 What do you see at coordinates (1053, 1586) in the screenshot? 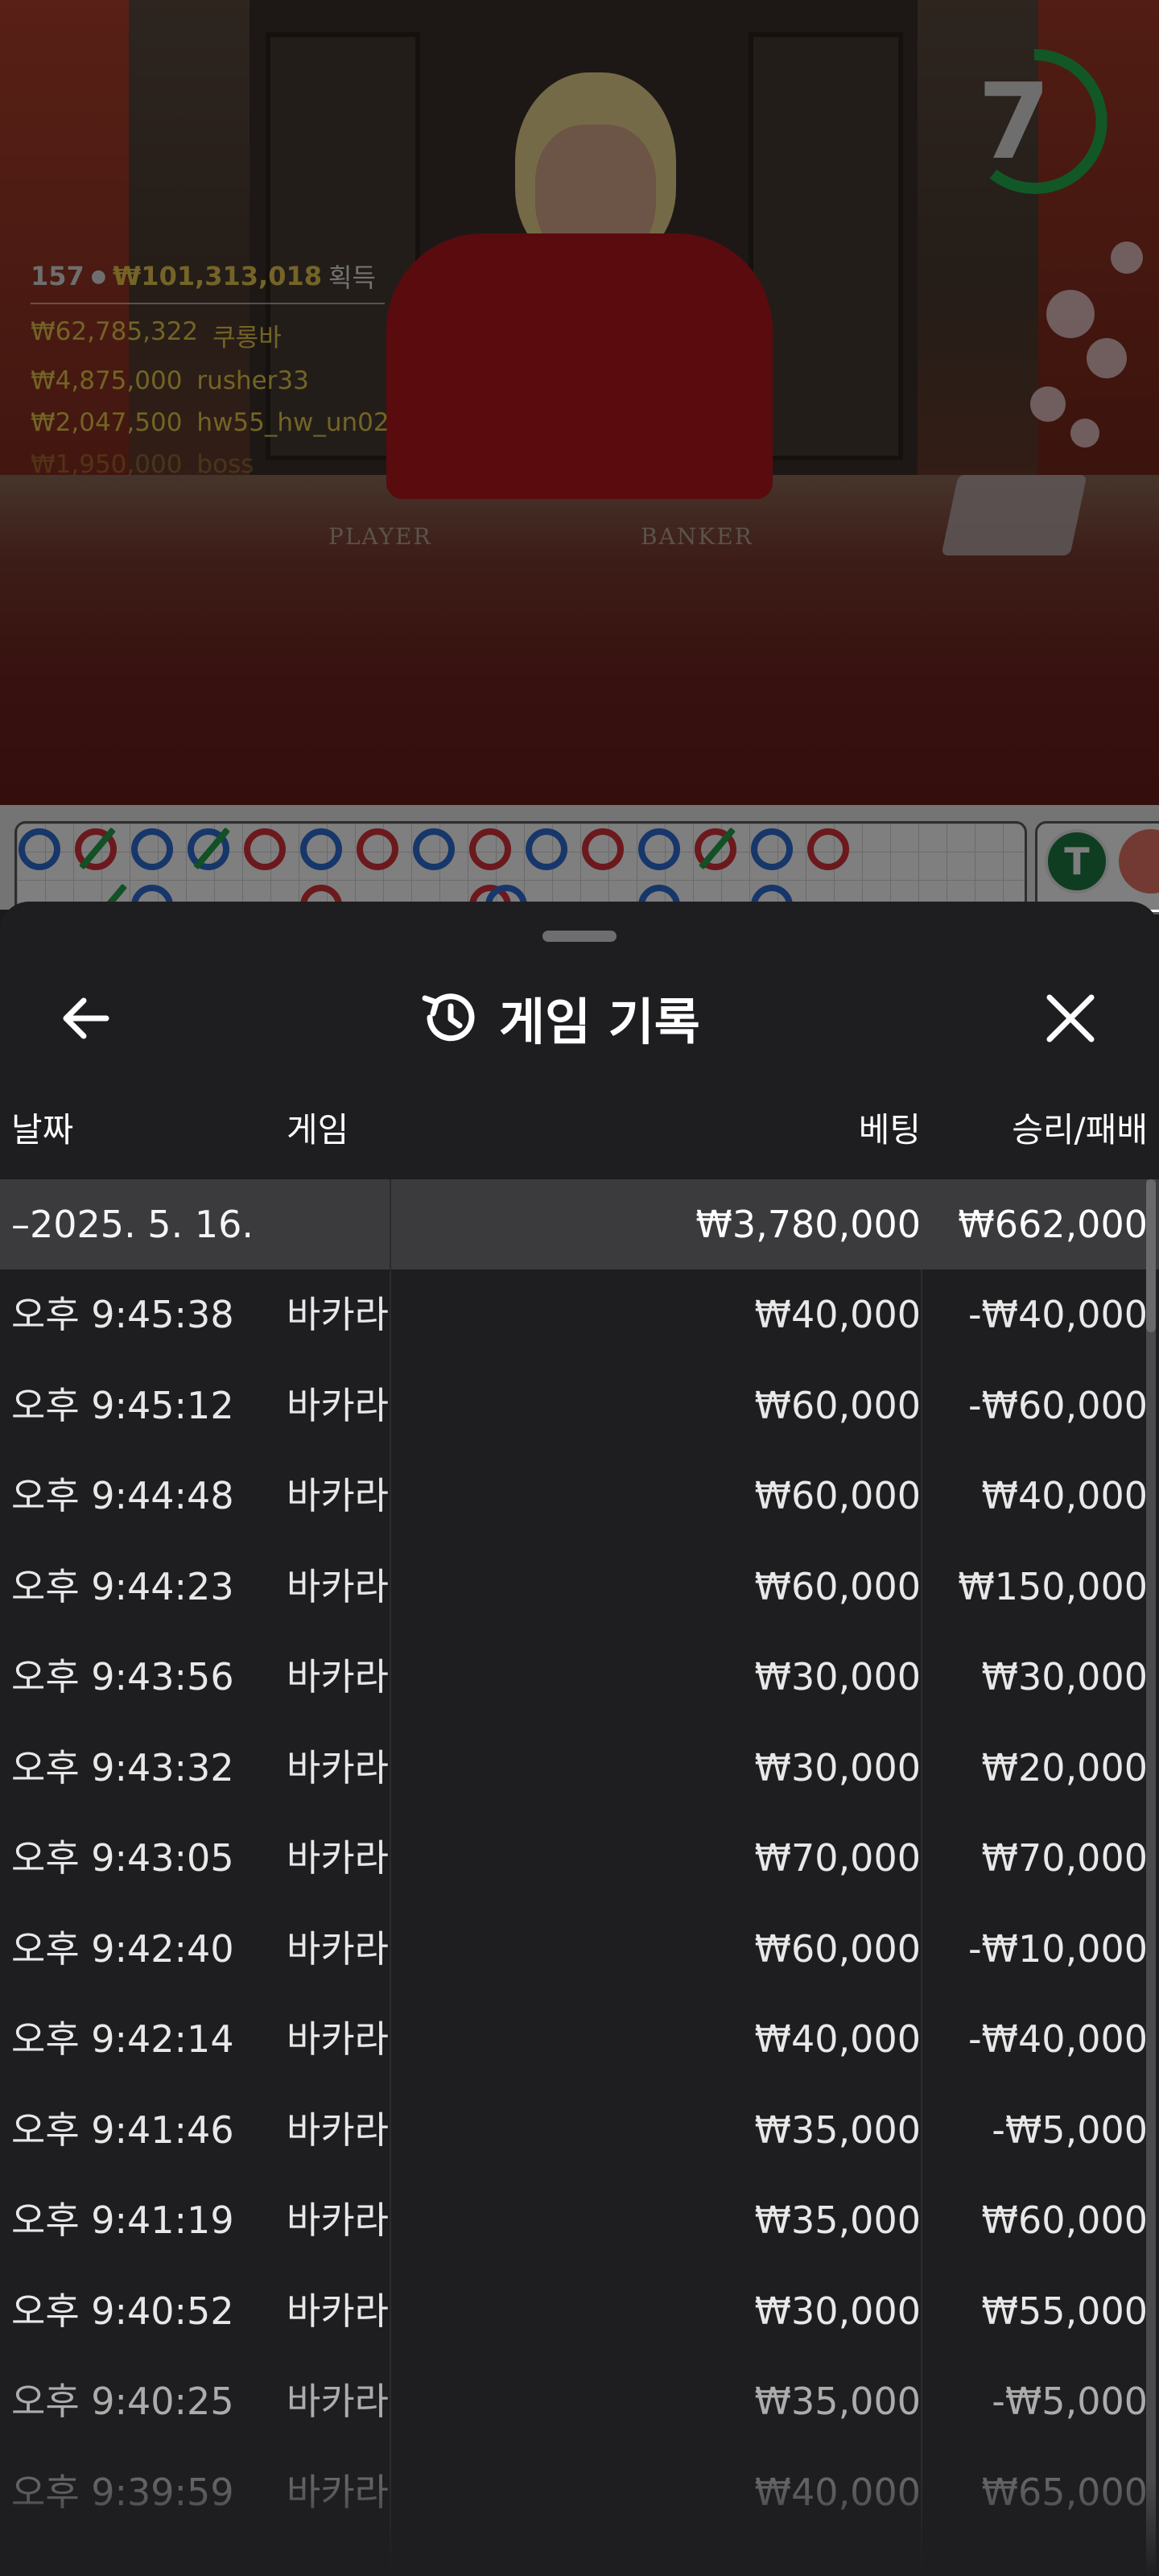
I see `row-winloss: ₩150,000` at bounding box center [1053, 1586].